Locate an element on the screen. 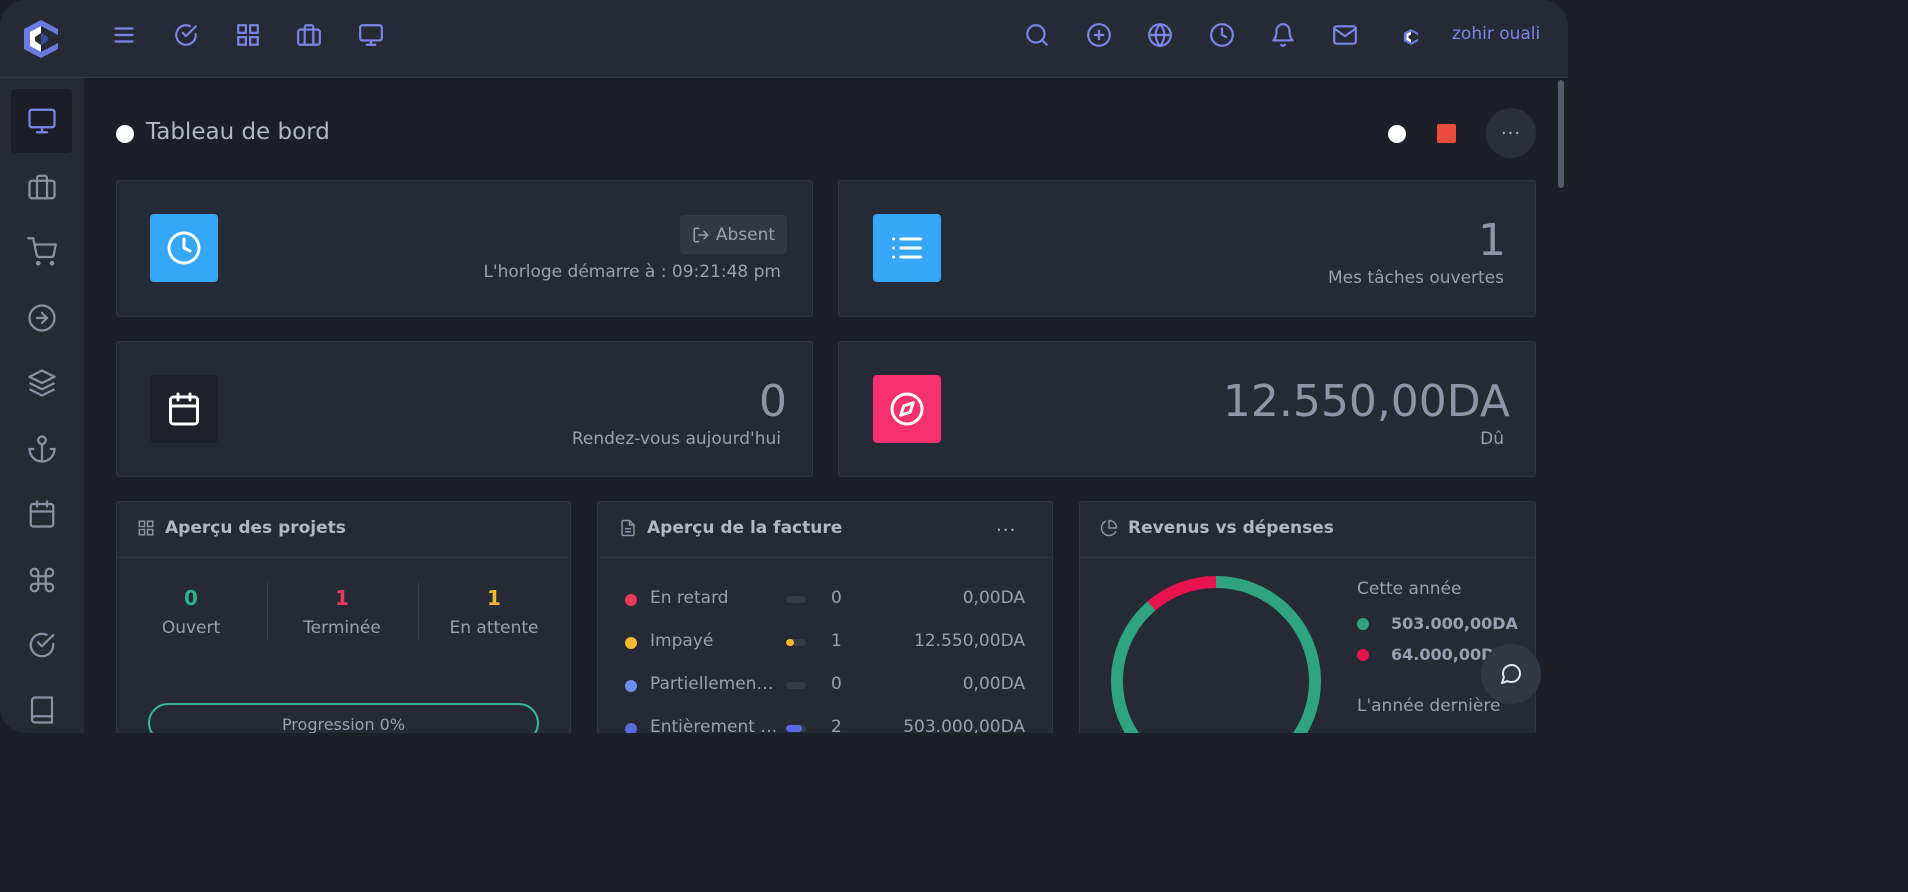 This screenshot has width=1908, height=892. revenue-panel-title: Revenus vs dépenses is located at coordinates (1231, 528).